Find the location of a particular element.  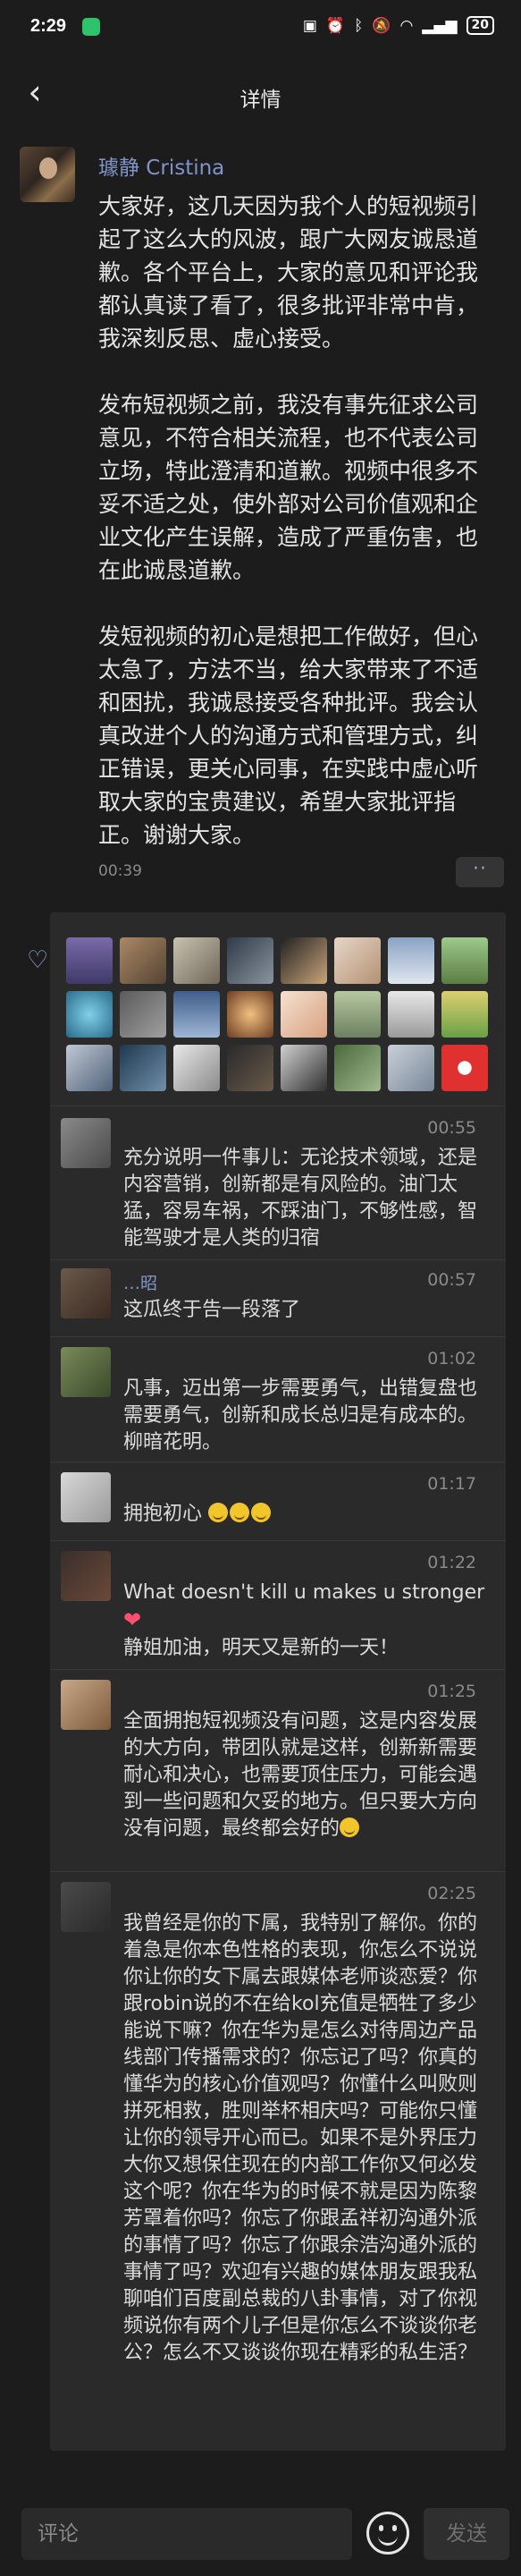

comment-time: 00:55 is located at coordinates (451, 1128).